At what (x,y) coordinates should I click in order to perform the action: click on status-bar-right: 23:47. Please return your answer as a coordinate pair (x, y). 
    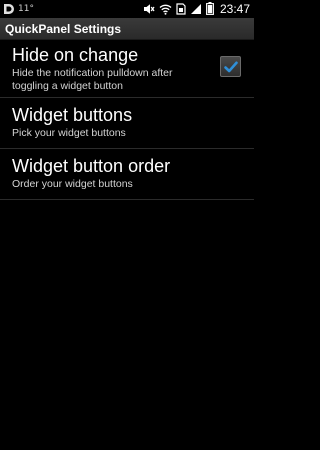
    Looking at the image, I should click on (196, 9).